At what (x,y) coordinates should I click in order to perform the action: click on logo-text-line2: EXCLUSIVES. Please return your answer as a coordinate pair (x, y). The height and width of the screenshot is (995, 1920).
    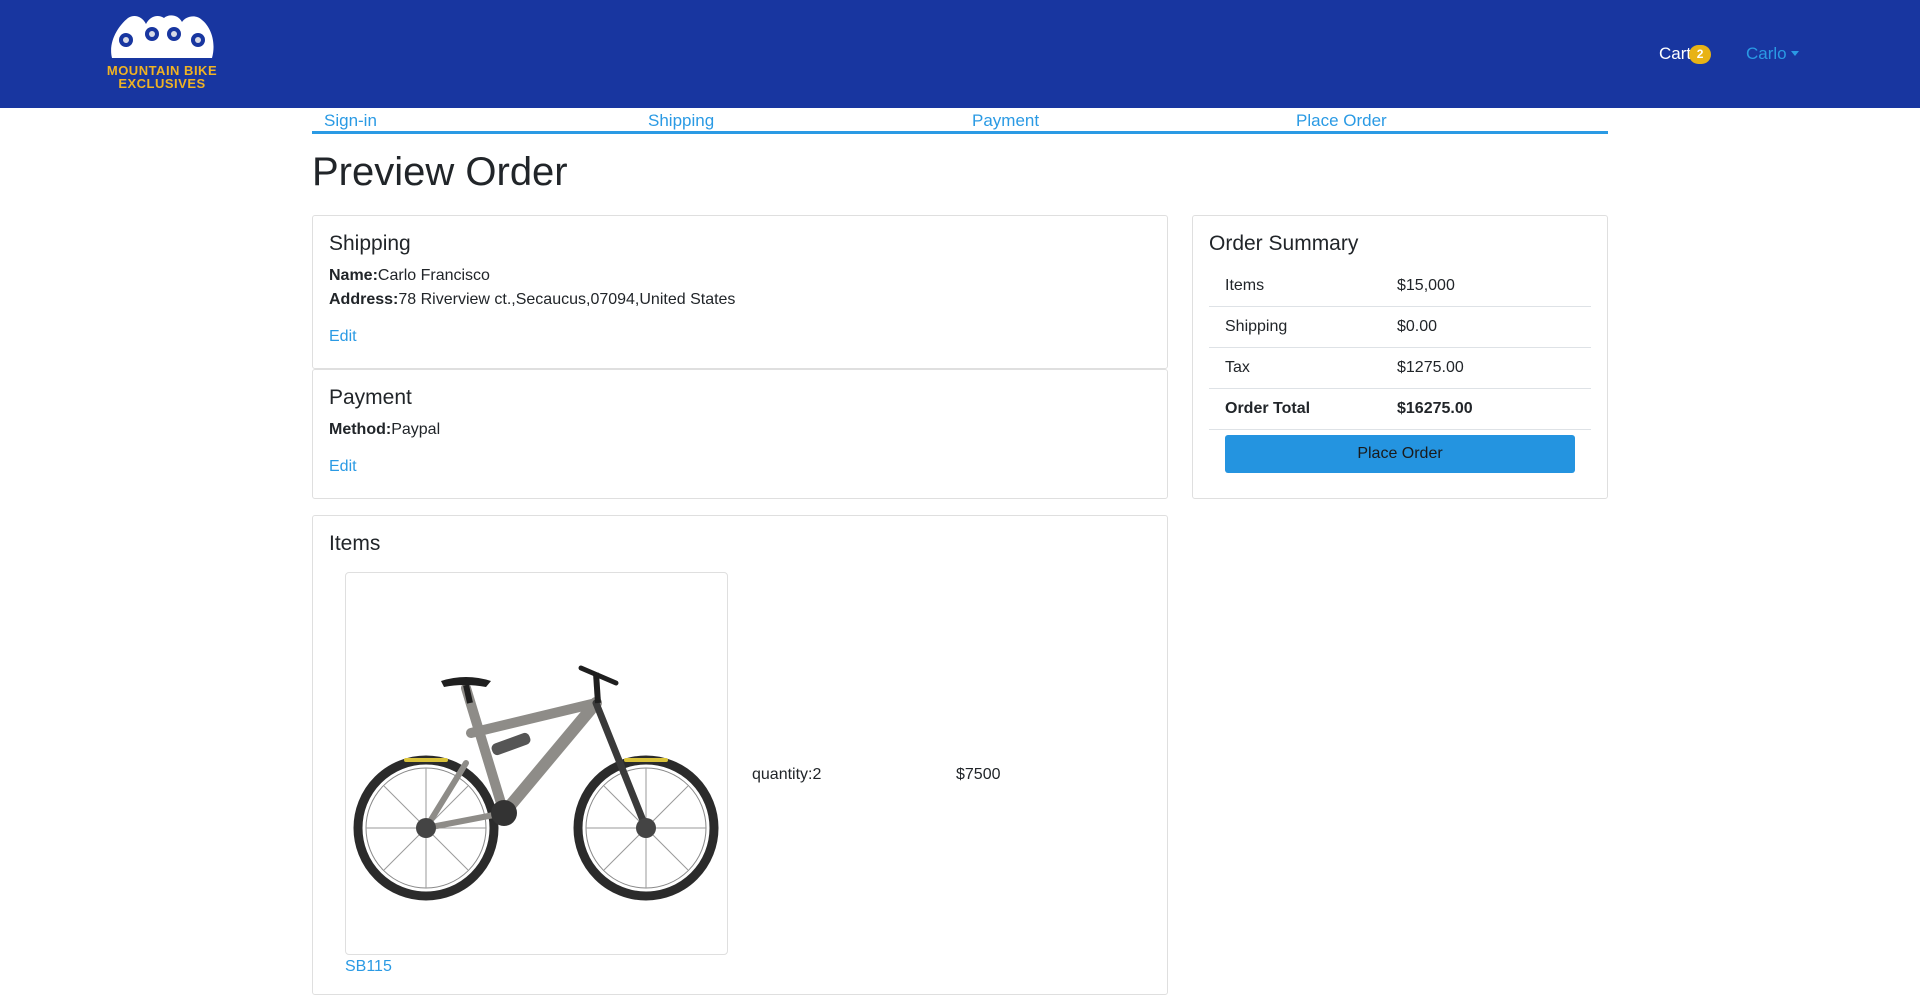
    Looking at the image, I should click on (162, 83).